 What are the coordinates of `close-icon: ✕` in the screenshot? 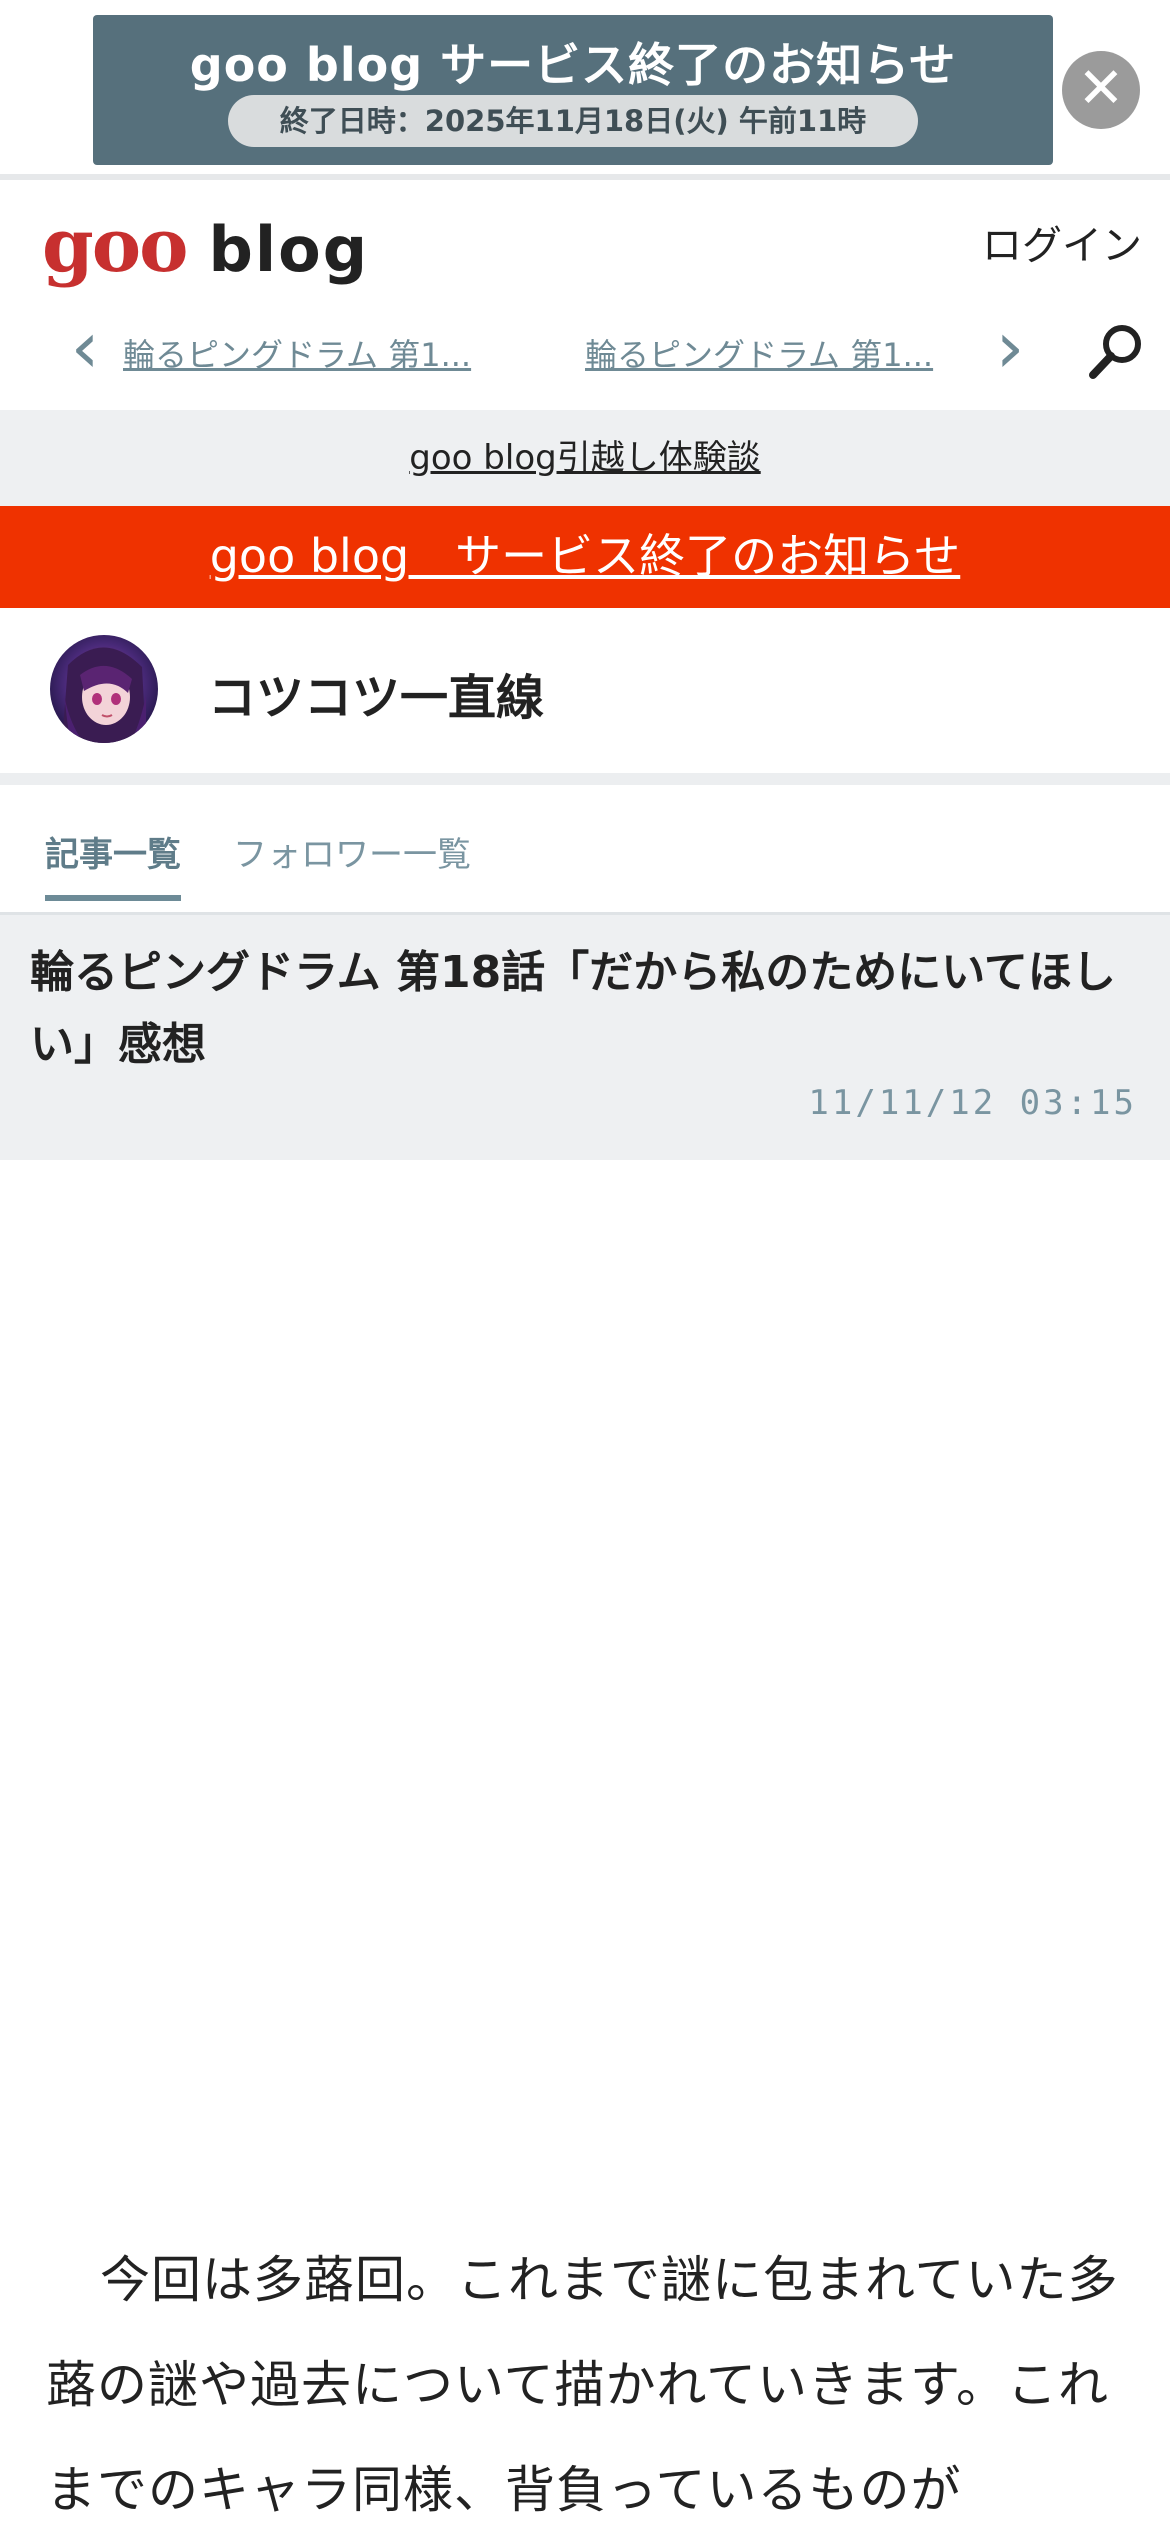 It's located at (1101, 90).